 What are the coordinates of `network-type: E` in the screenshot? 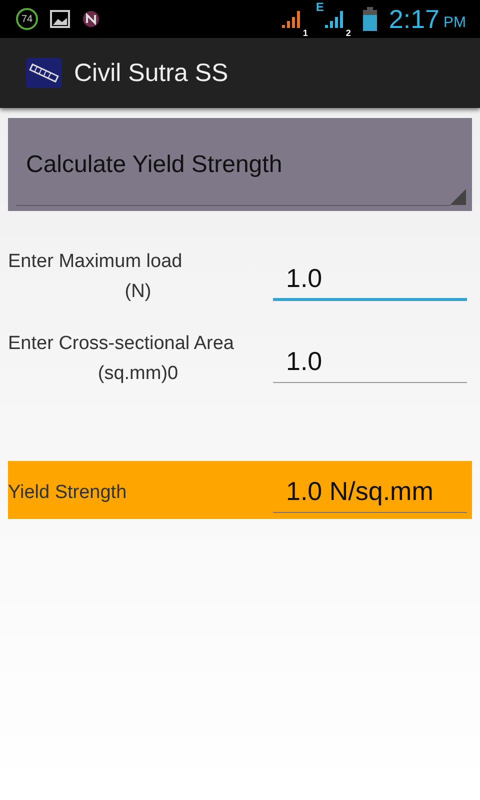 It's located at (320, 7).